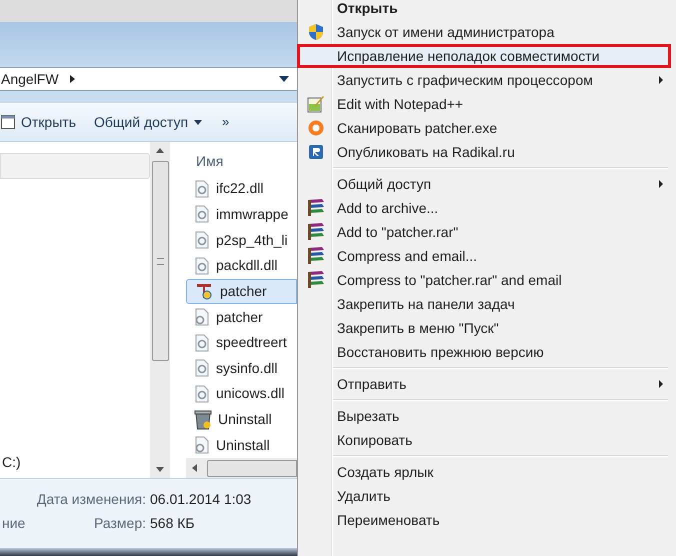  I want to click on file-name: sysinfo.dll, so click(247, 368).